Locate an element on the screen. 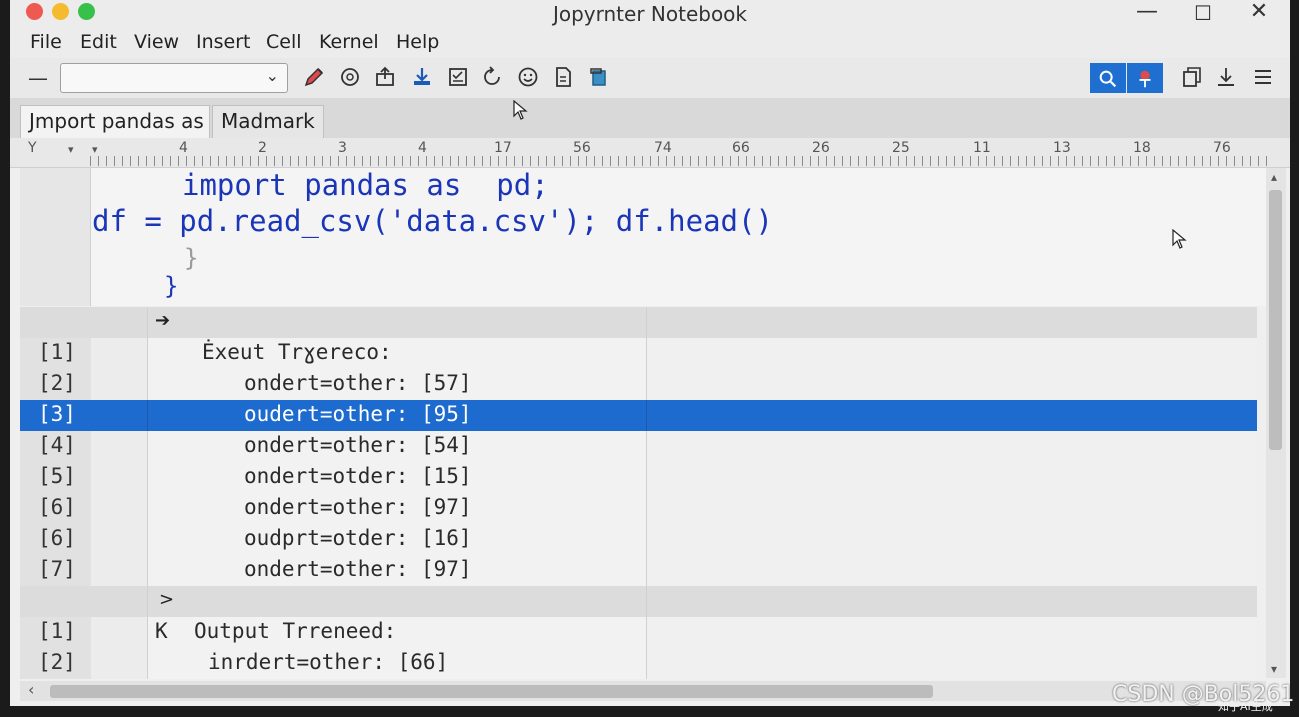 This screenshot has width=1299, height=717. cell-type-select: ⌄ is located at coordinates (174, 78).